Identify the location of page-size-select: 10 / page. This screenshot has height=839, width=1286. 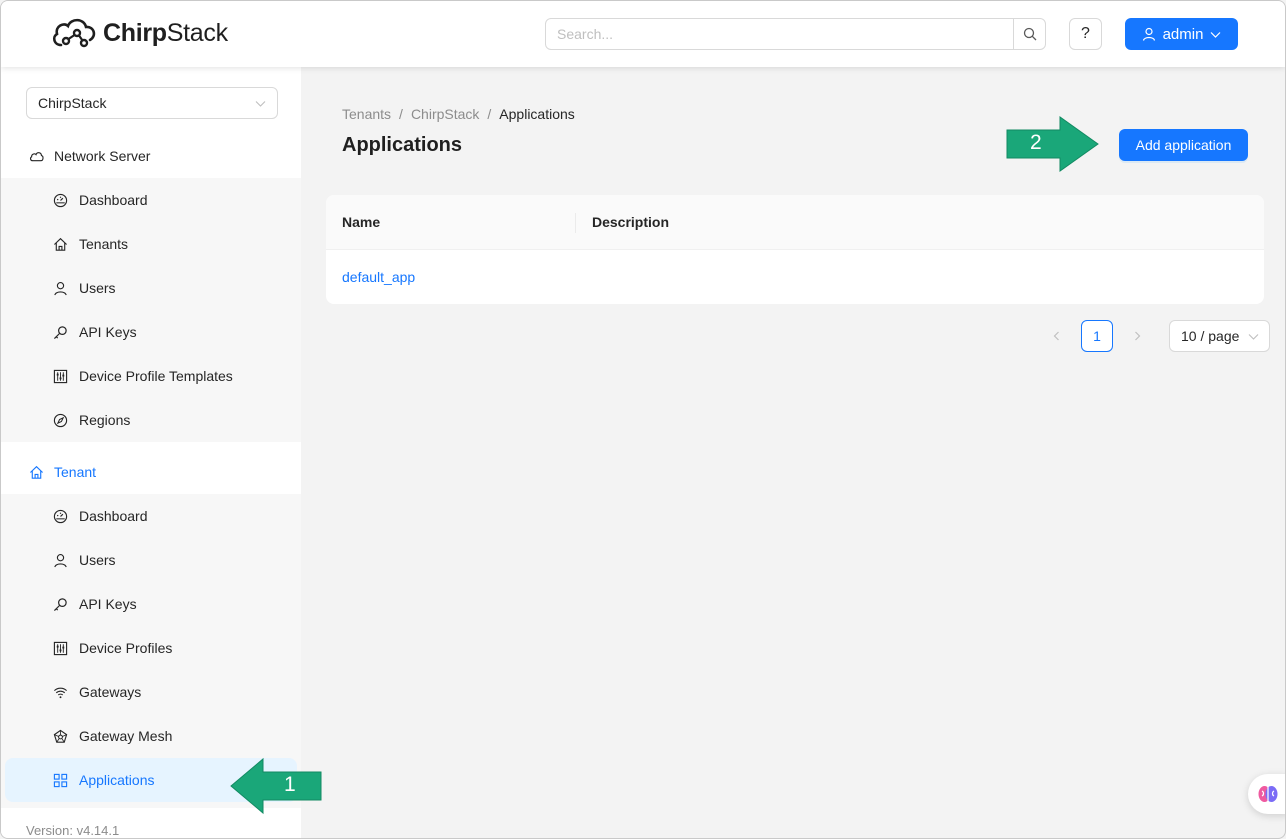
(1219, 336).